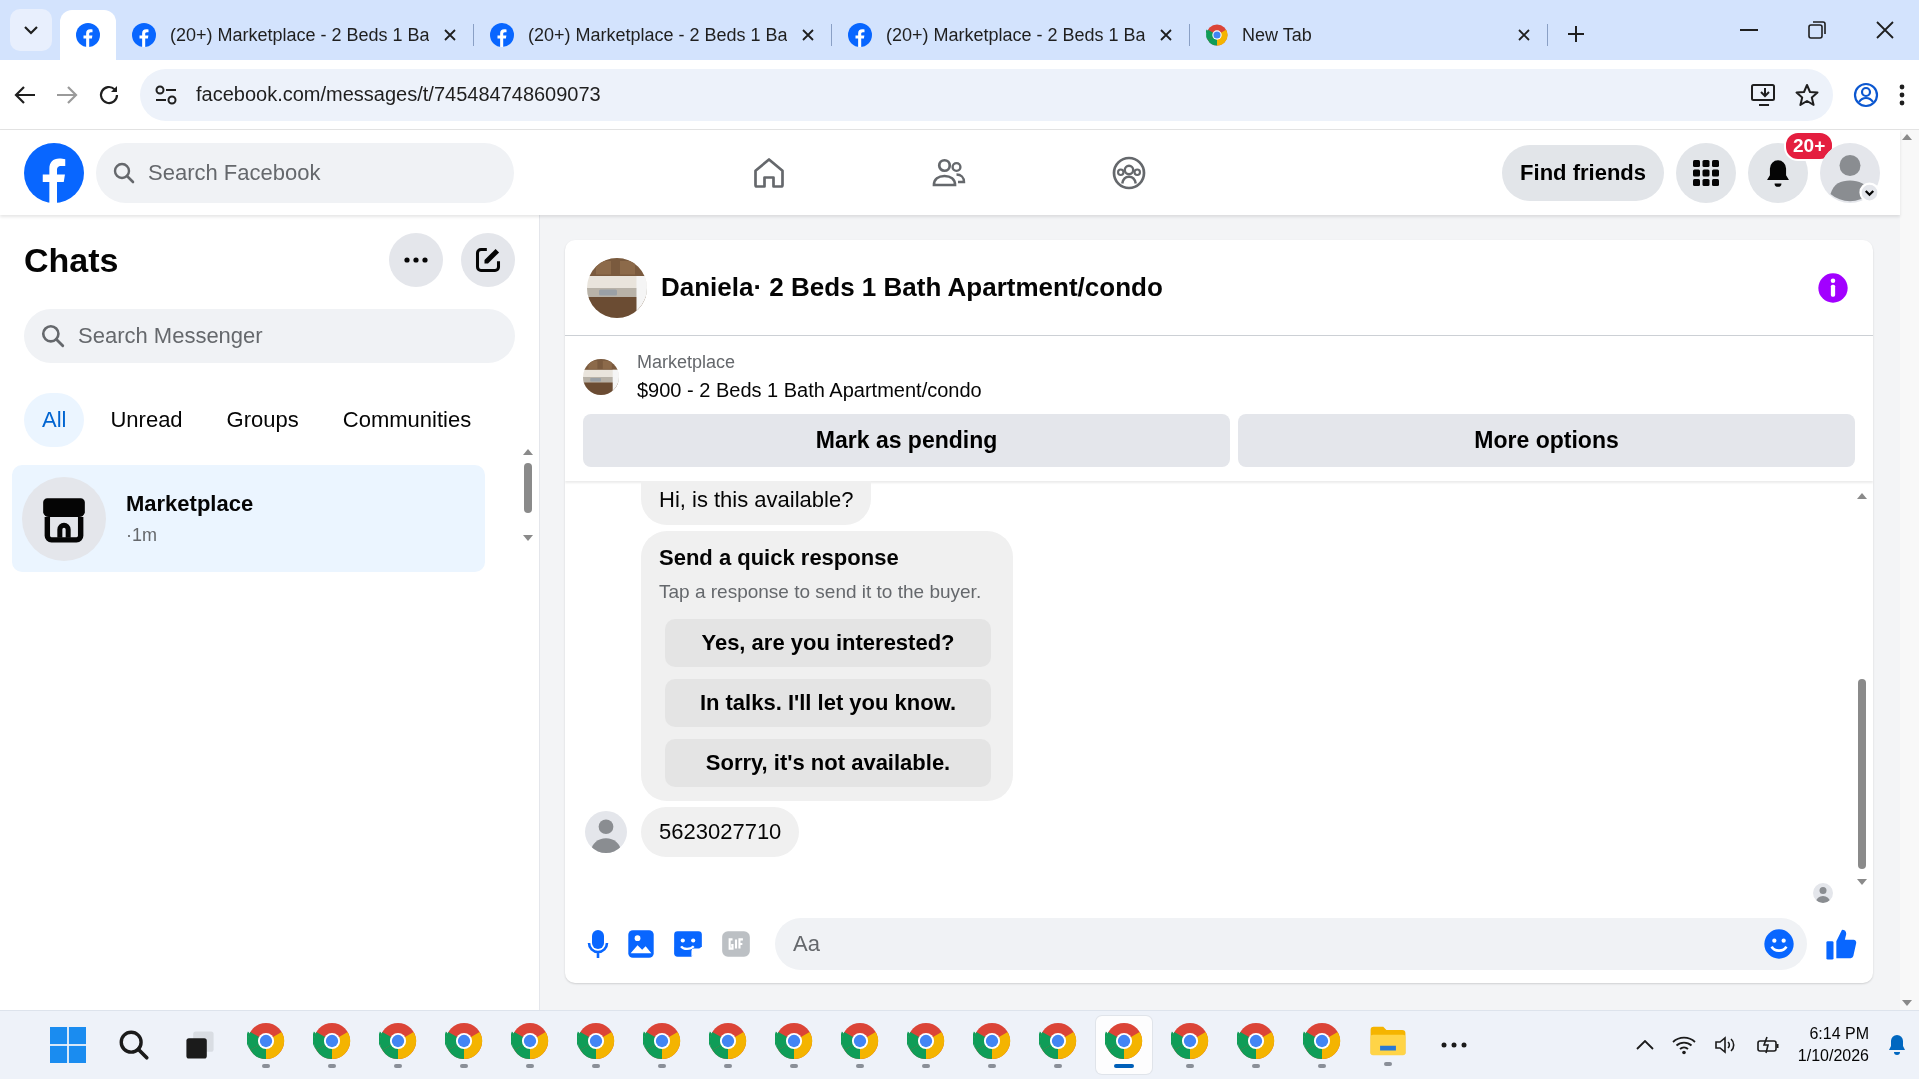  I want to click on new-message-button, so click(488, 260).